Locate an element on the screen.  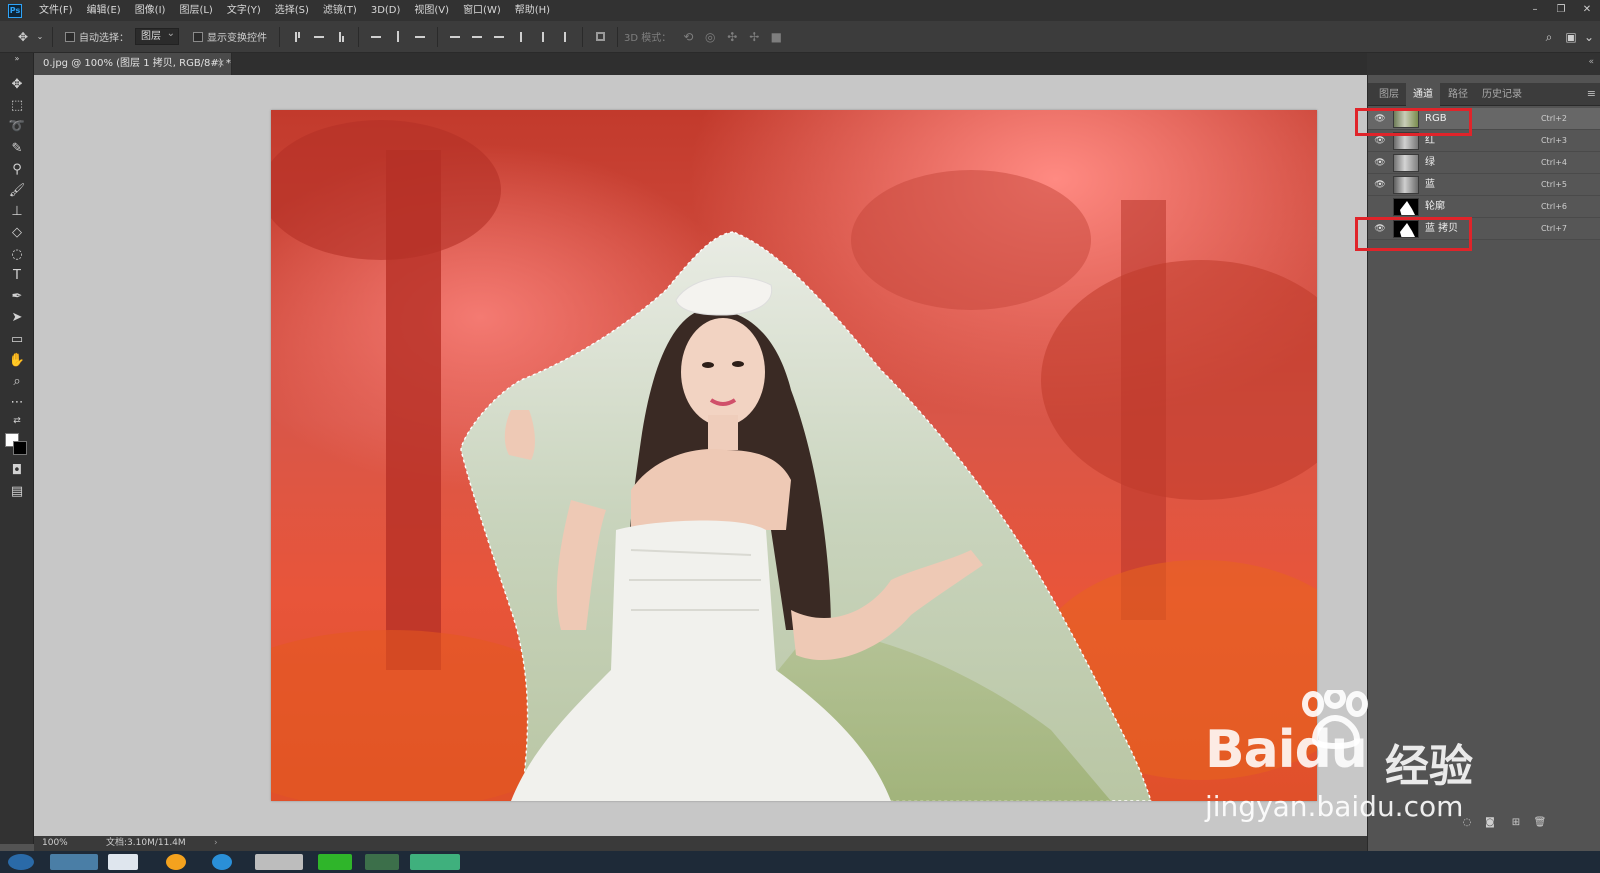
menu-type: 文字(Y) is located at coordinates (244, 10).